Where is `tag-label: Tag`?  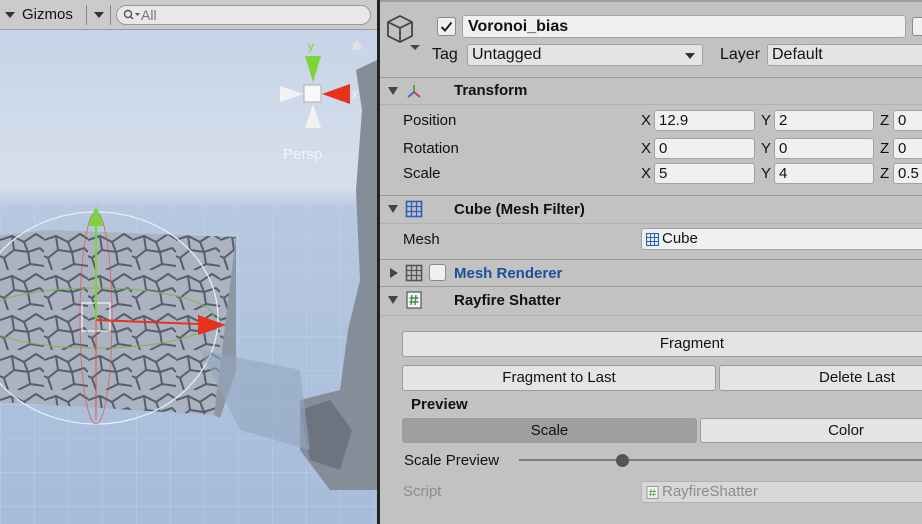 tag-label: Tag is located at coordinates (445, 54).